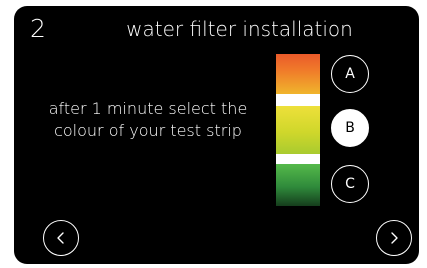  I want to click on option-a-label: A, so click(350, 74).